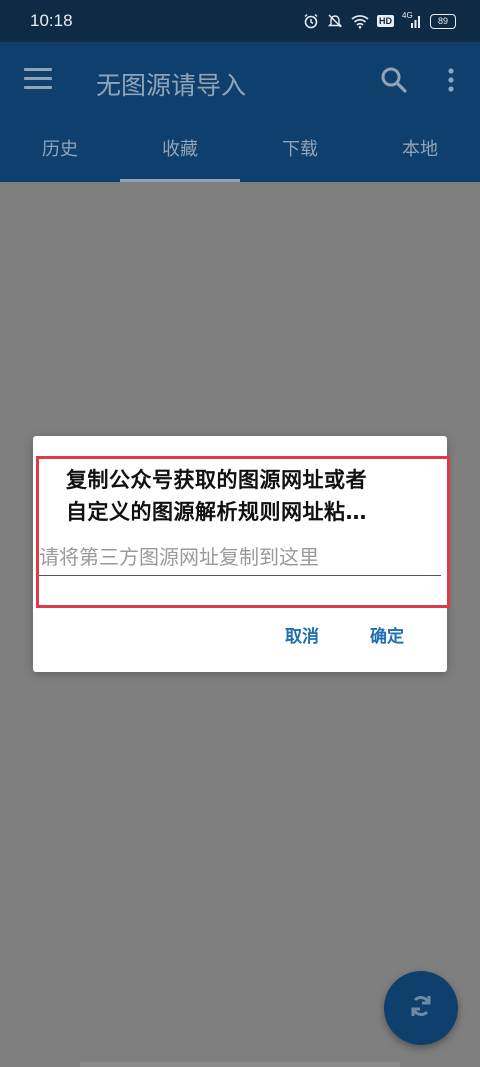 This screenshot has width=480, height=1067. What do you see at coordinates (240, 112) in the screenshot?
I see `app-bar: 无图源请导入 历史 收藏 下载 本地` at bounding box center [240, 112].